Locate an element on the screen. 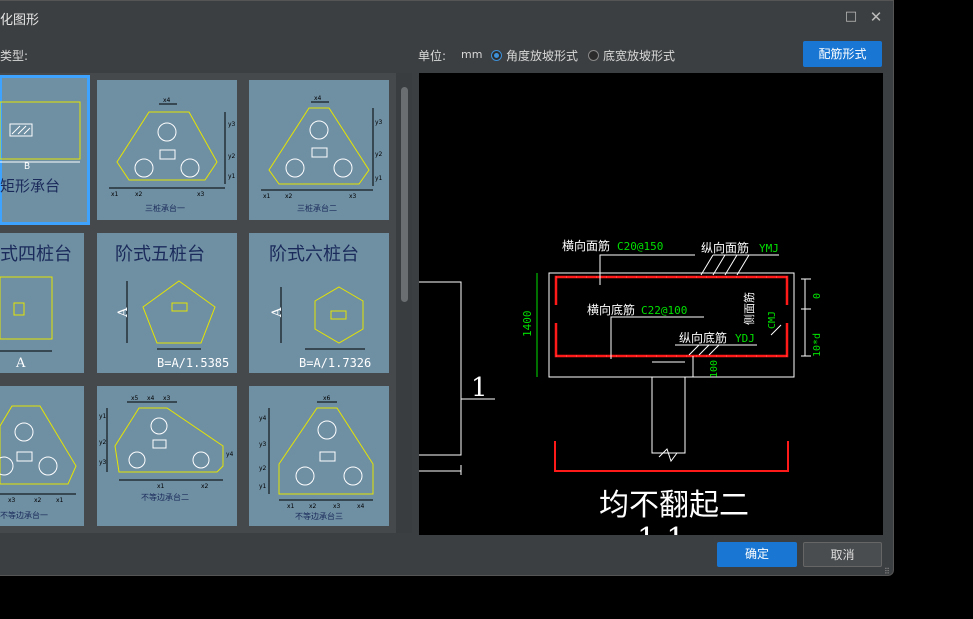 Image resolution: width=973 pixels, height=619 pixels. section-mark: 1 is located at coordinates (479, 388).